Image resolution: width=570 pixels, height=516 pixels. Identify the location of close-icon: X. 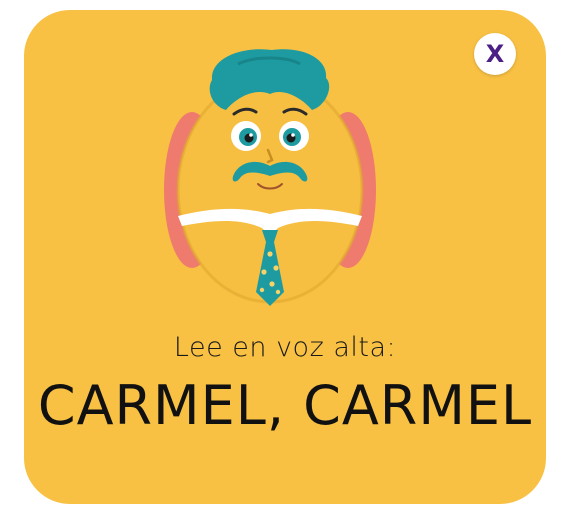
(495, 53).